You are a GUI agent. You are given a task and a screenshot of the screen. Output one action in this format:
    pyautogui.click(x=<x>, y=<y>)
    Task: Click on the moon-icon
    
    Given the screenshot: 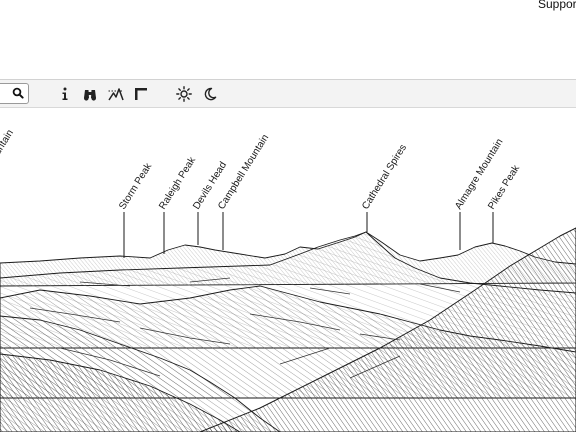 What is the action you would take?
    pyautogui.click(x=210, y=94)
    